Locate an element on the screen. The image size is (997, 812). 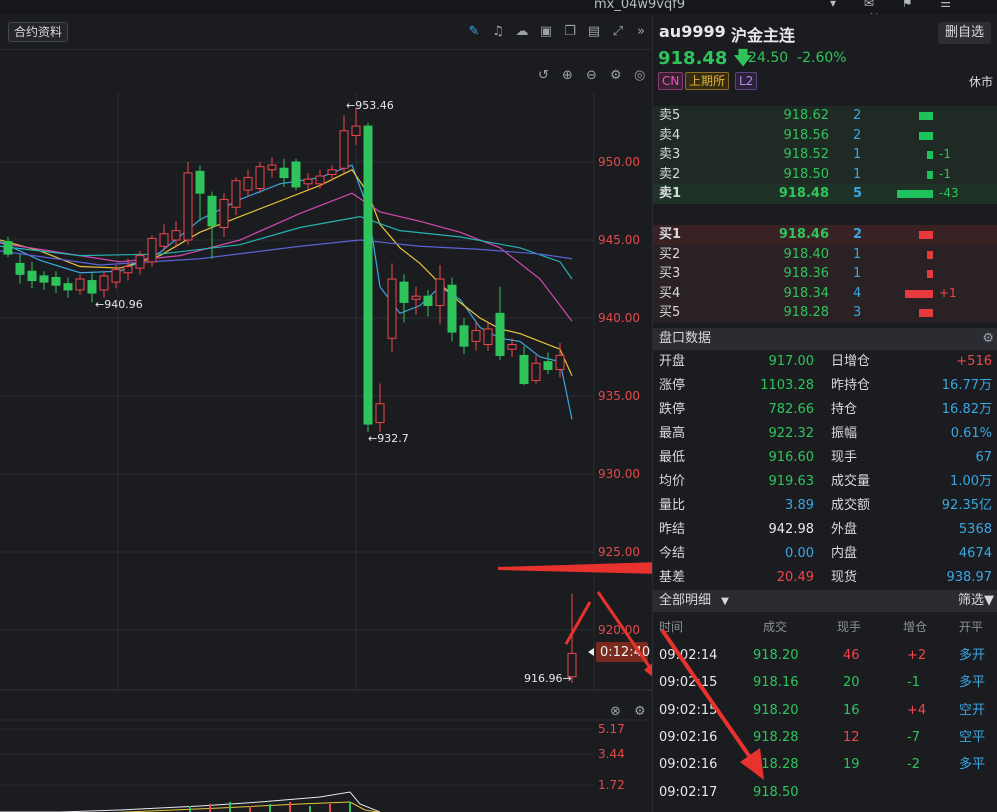
trade-row: 09:02:14 918.20 46 +2 多开 is located at coordinates (825, 655).